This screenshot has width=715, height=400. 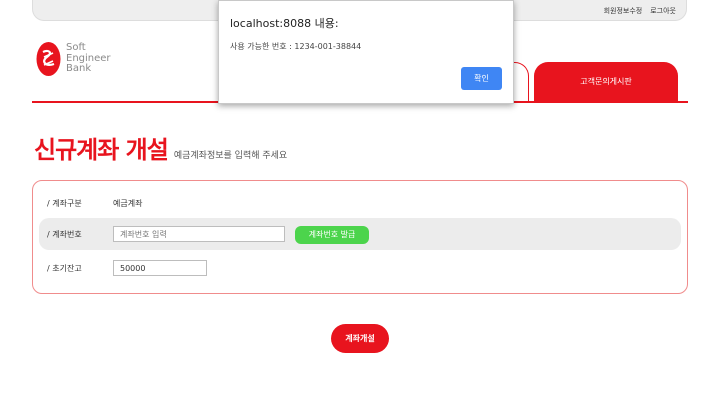 I want to click on logo-line-3: Bank, so click(x=79, y=69).